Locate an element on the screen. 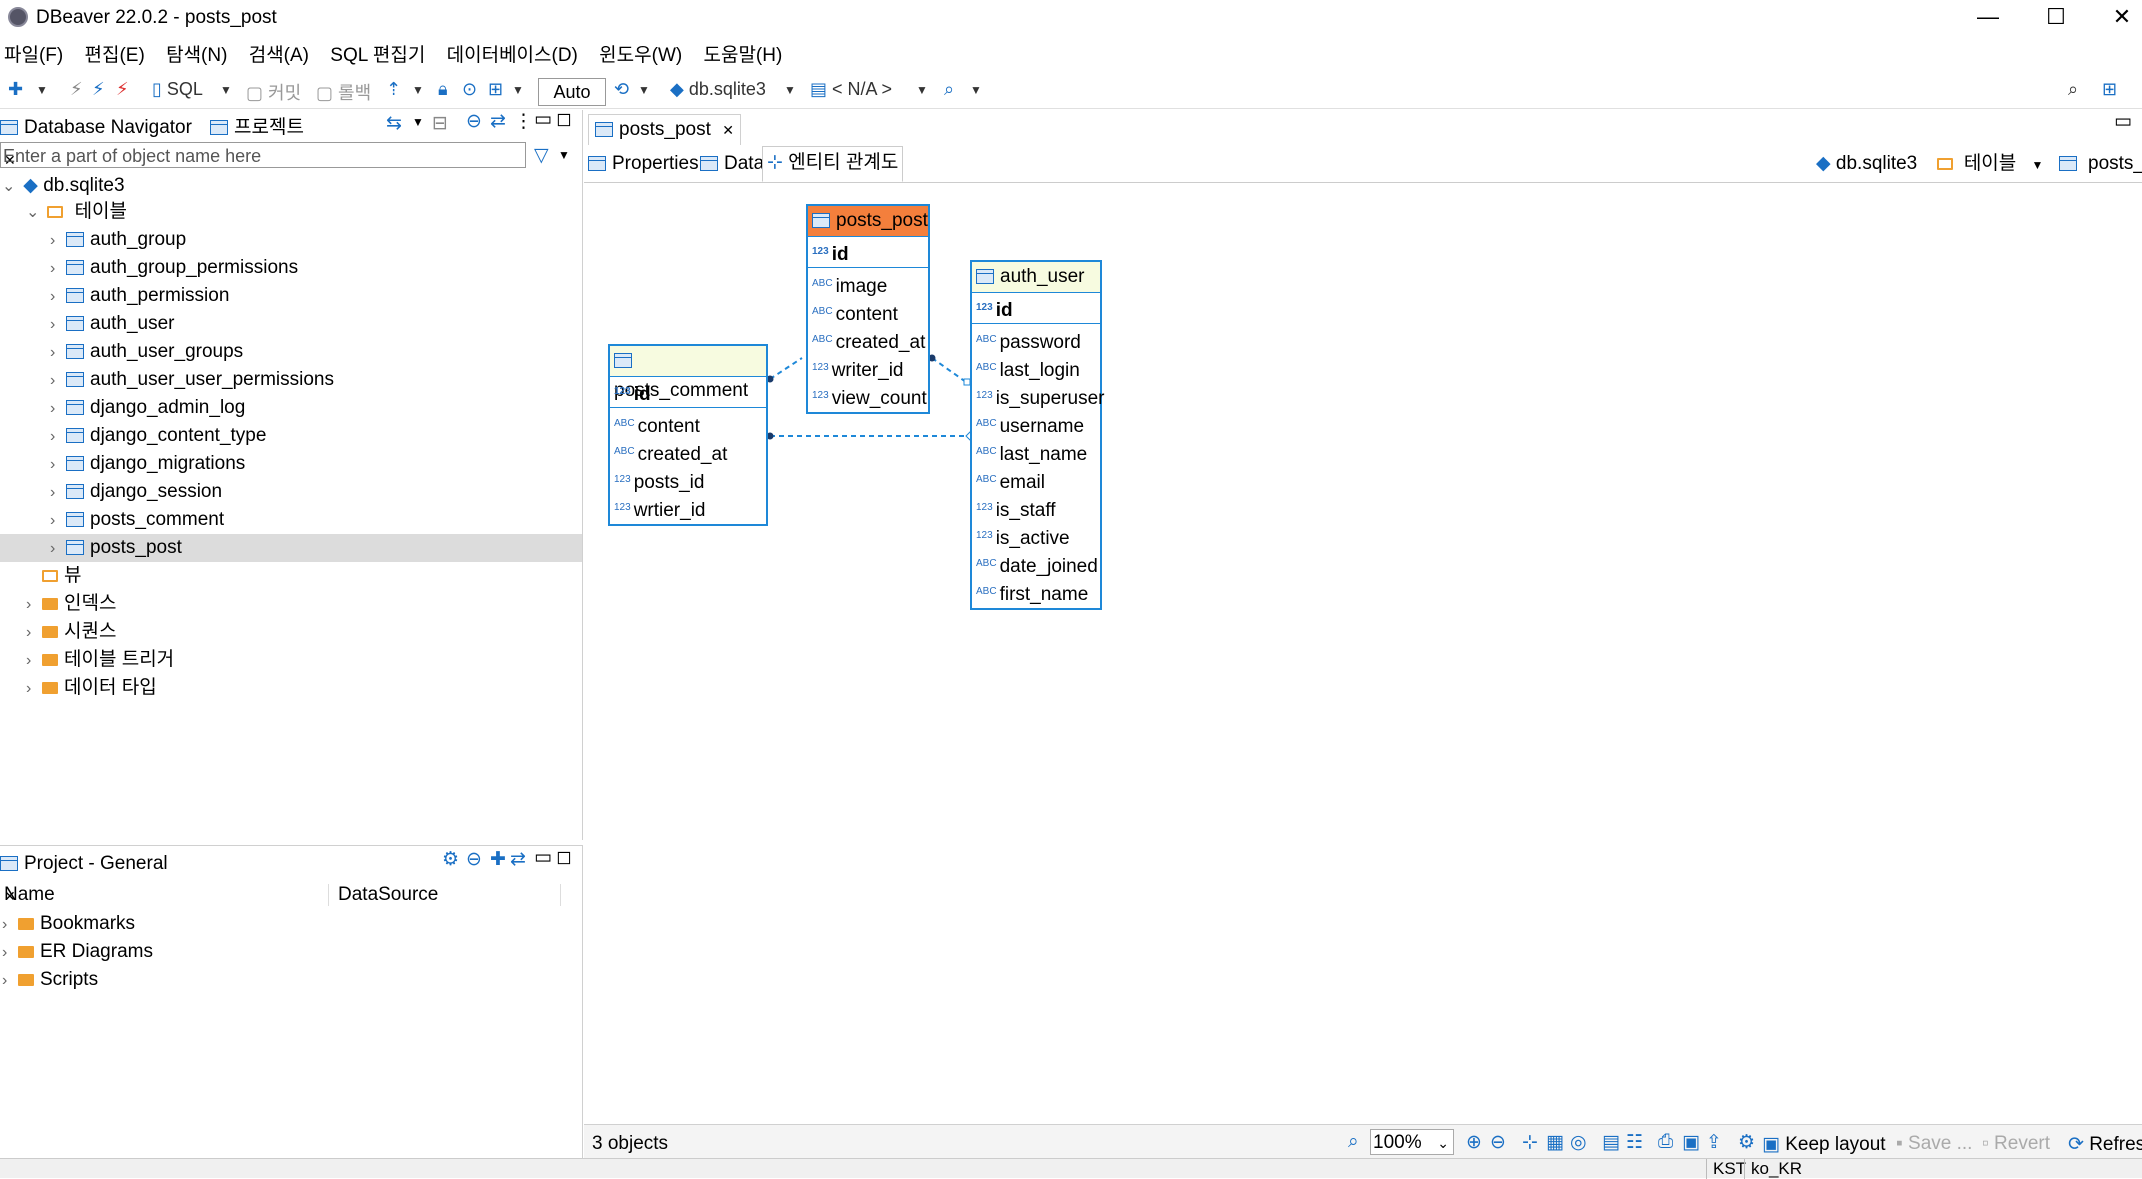 This screenshot has width=2142, height=1179. tree-tables-folder: ⌄ 테이블 is located at coordinates (76, 212).